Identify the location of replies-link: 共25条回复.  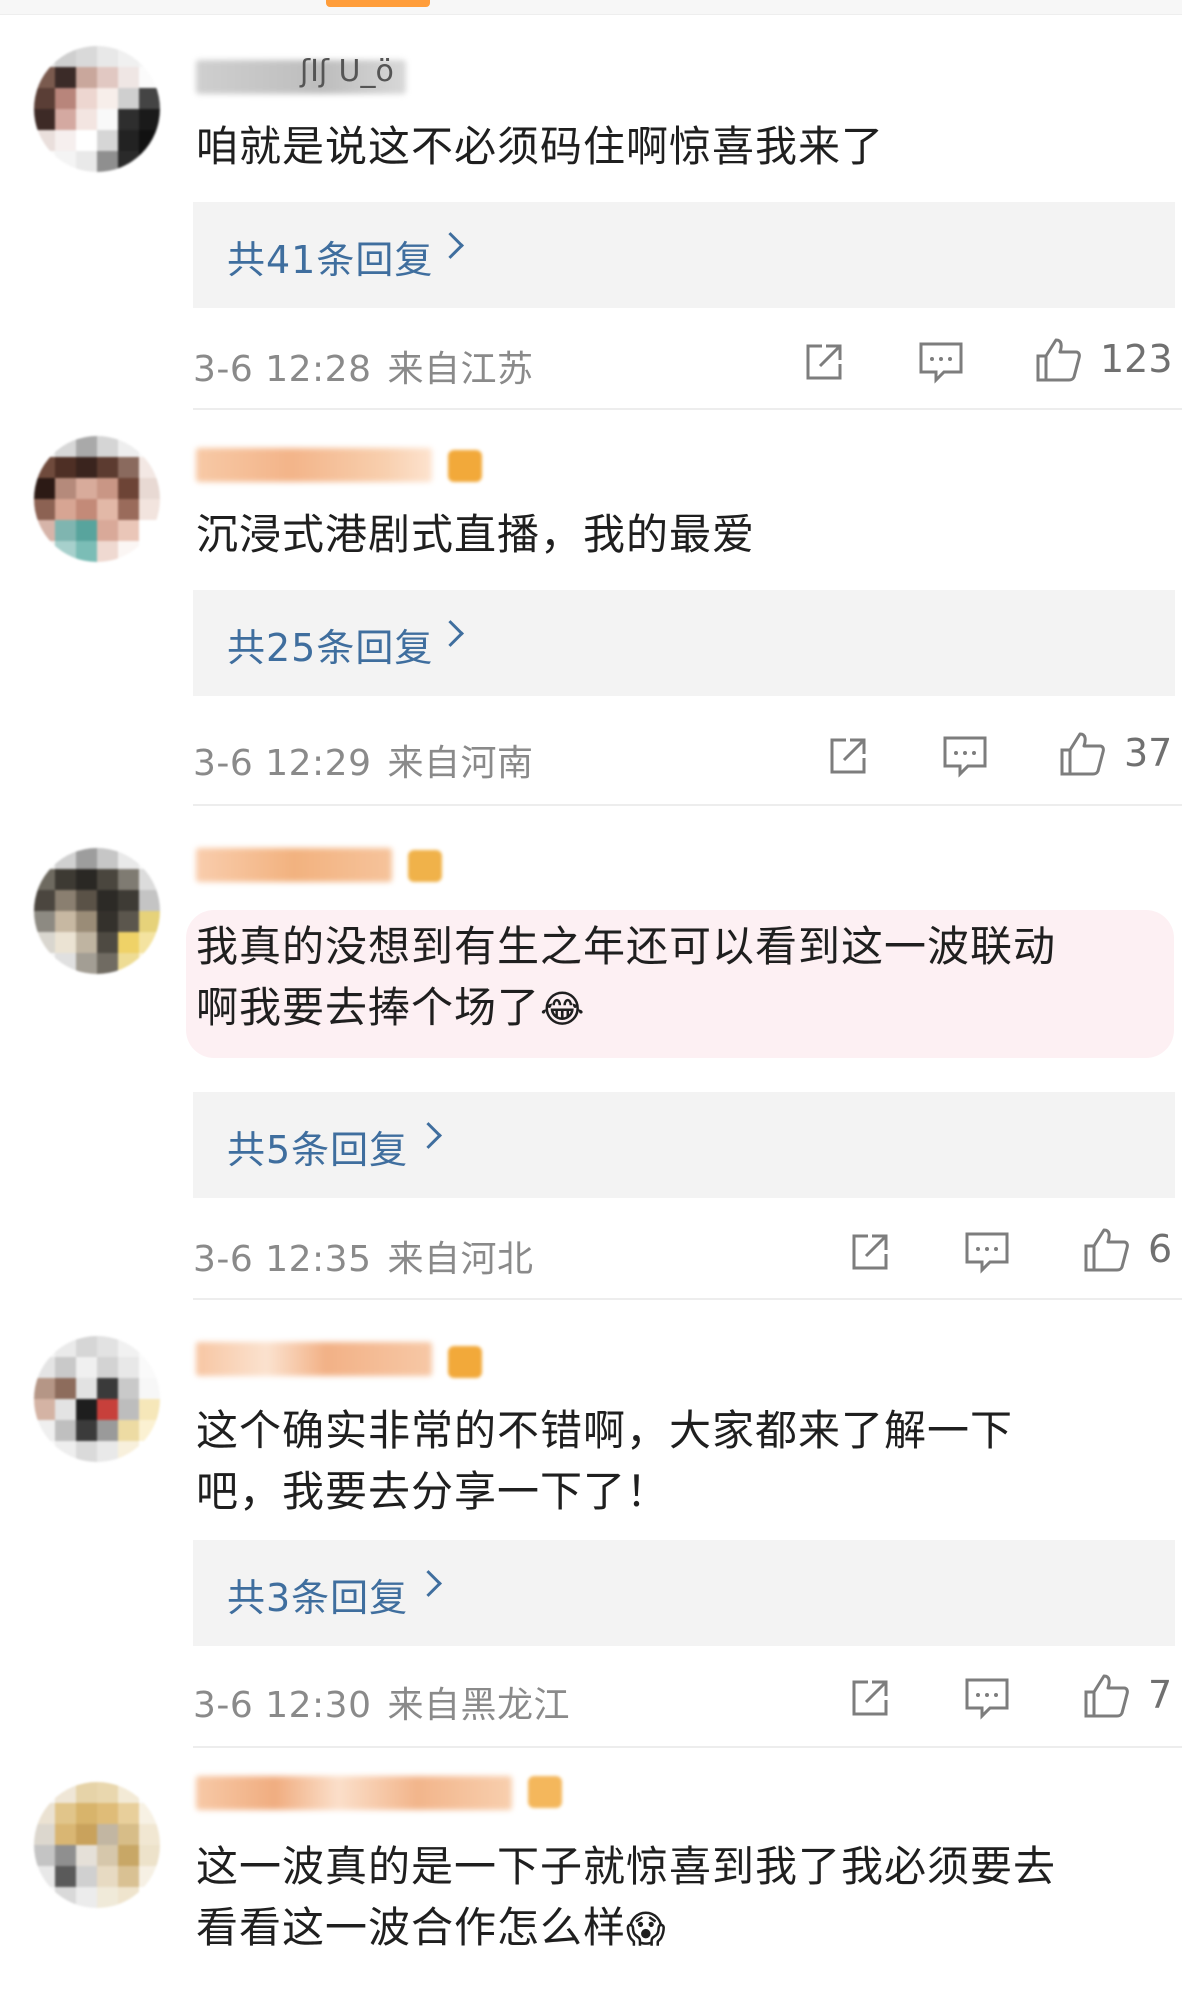
(684, 643).